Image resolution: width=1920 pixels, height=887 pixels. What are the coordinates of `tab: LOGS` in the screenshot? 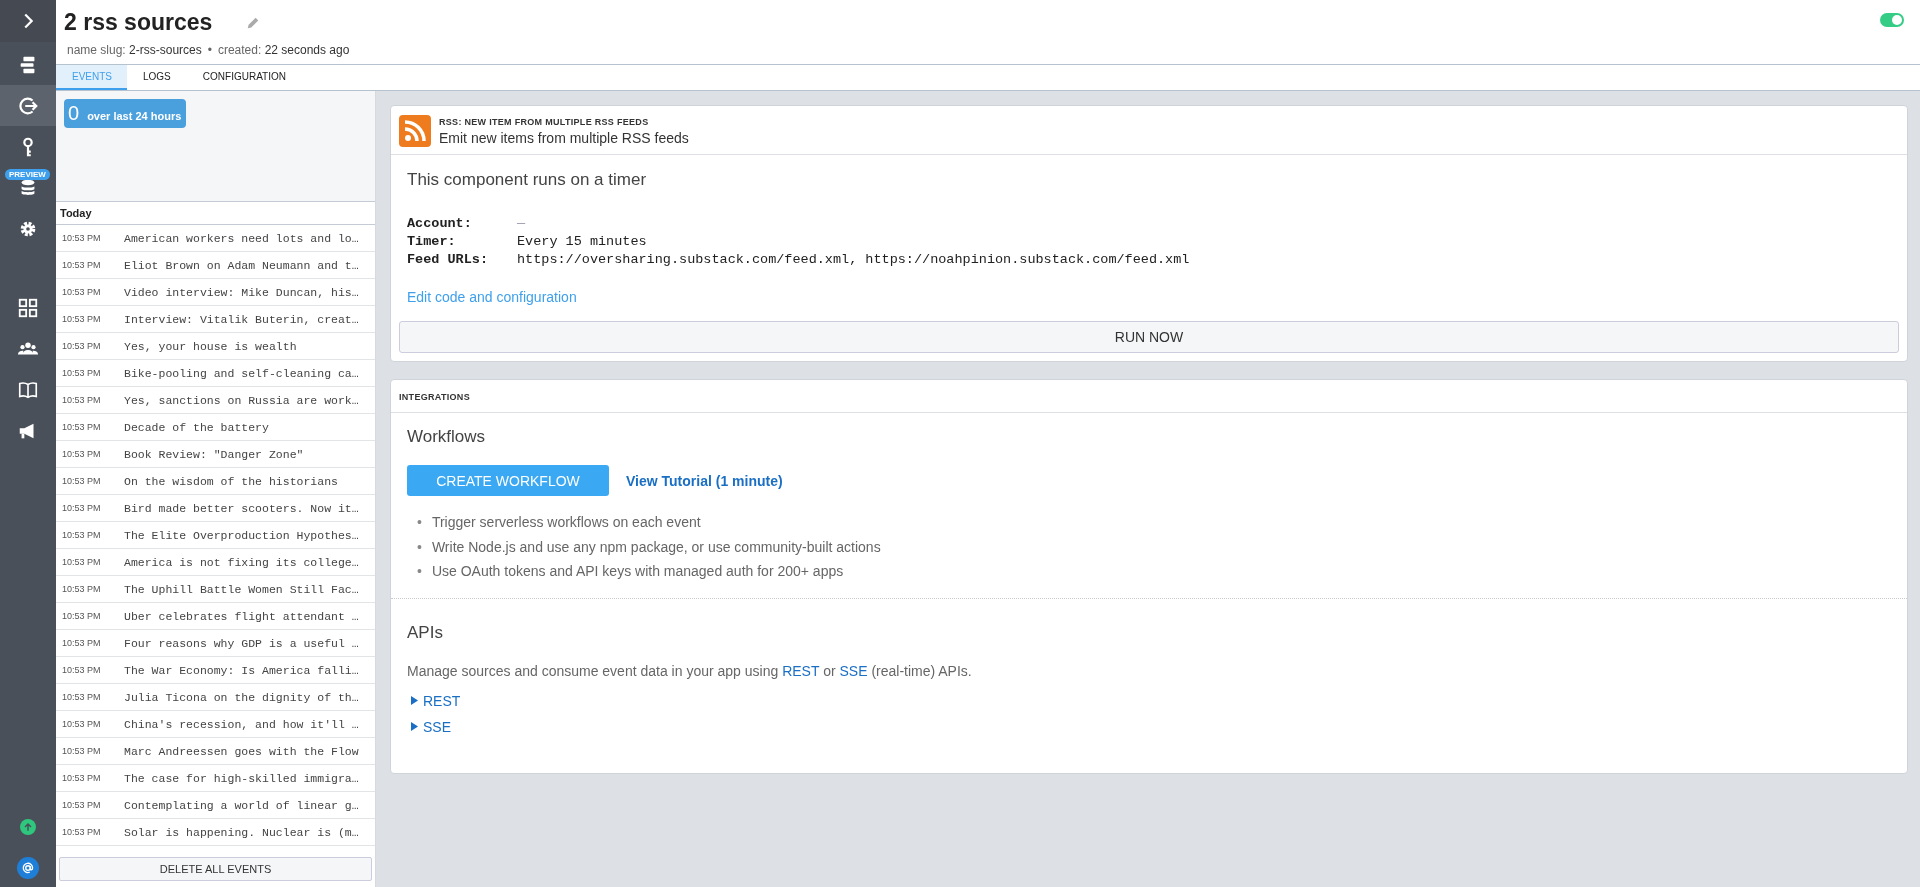 It's located at (157, 77).